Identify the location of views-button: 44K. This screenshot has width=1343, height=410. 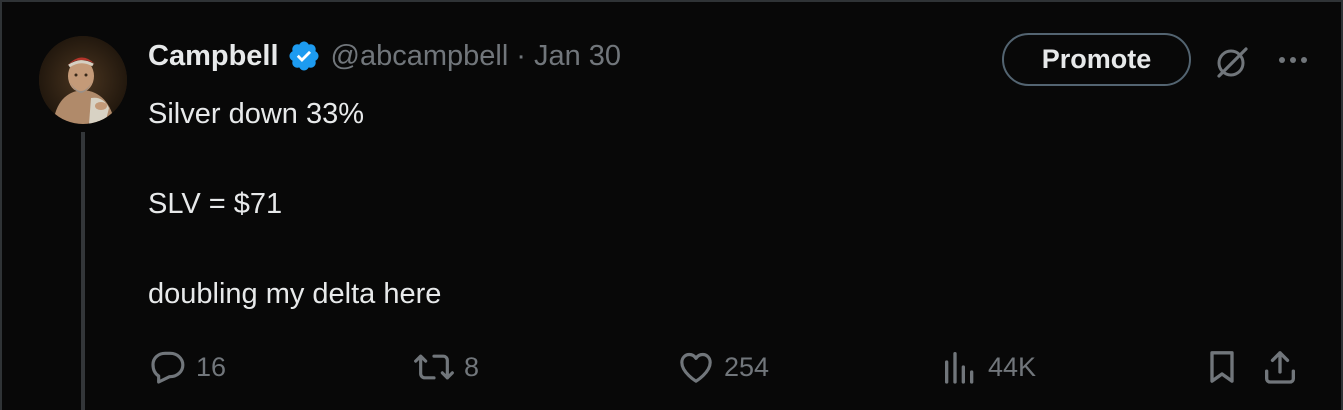
(988, 367).